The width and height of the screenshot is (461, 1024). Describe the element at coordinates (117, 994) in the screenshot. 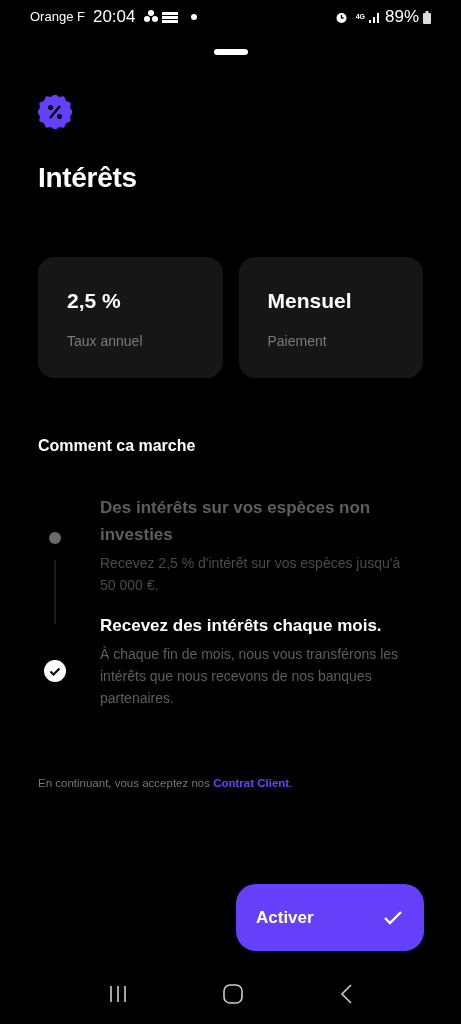

I see `recent-apps-icon` at that location.